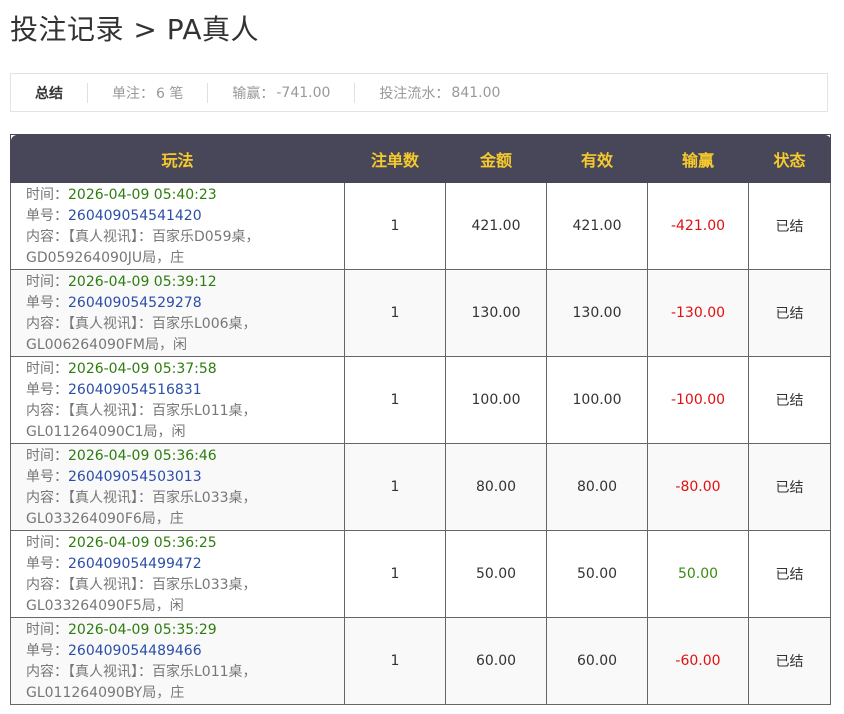 The image size is (844, 714). What do you see at coordinates (597, 487) in the screenshot?
I see `valid-amount: 80.00` at bounding box center [597, 487].